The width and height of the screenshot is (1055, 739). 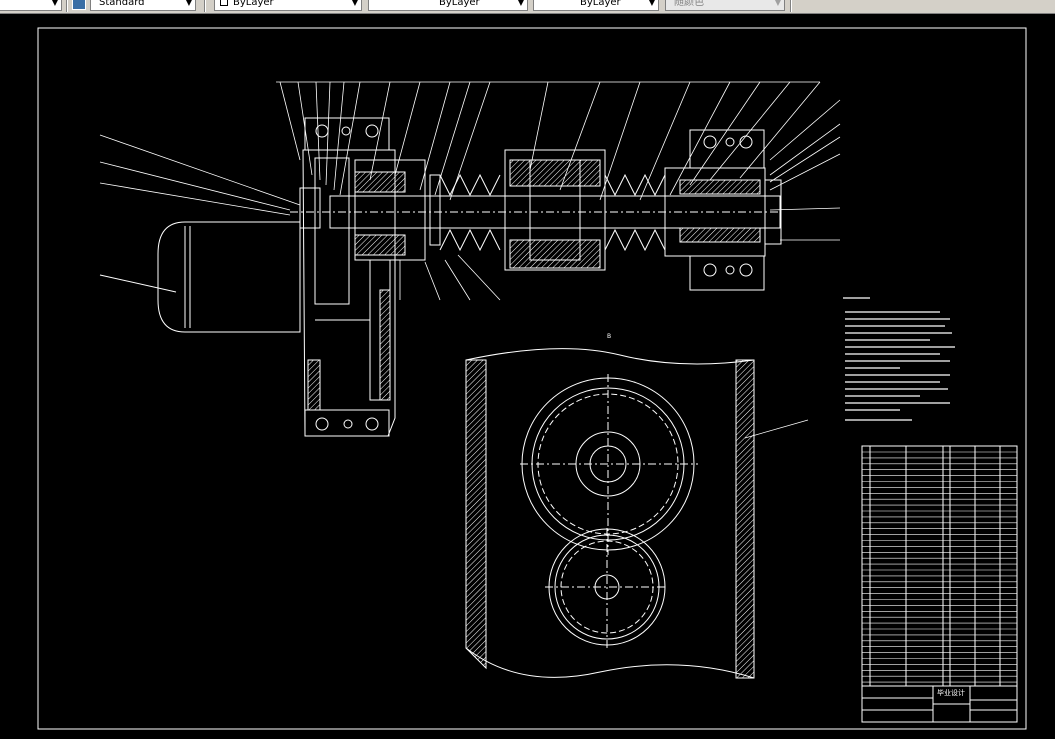 What do you see at coordinates (600, 4) in the screenshot?
I see `lineweight-value: ByLayer` at bounding box center [600, 4].